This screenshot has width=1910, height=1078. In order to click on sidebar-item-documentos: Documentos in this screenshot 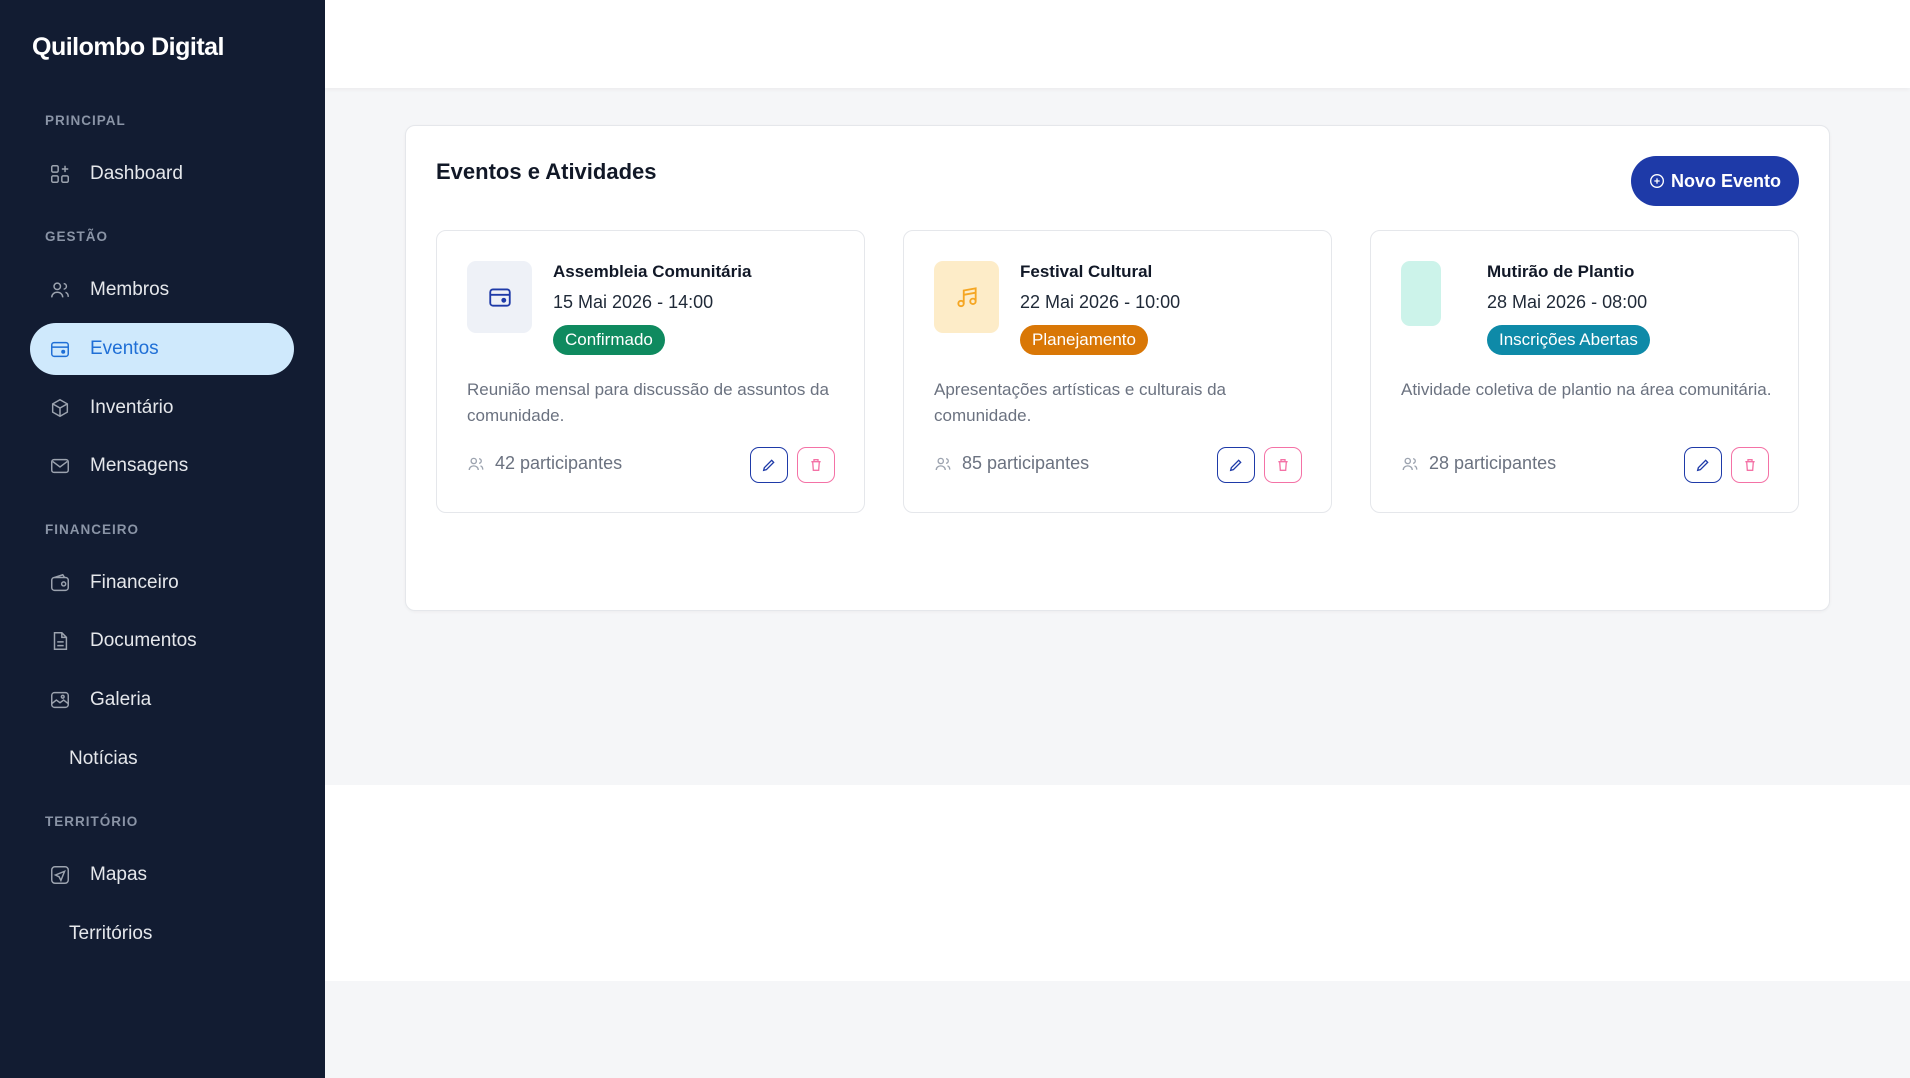, I will do `click(162, 641)`.